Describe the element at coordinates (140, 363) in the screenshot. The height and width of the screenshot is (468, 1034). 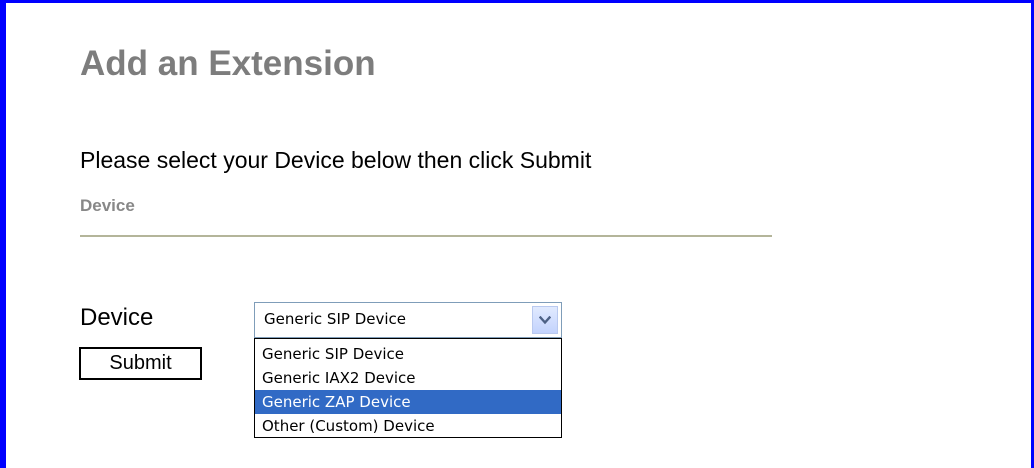
I see `submit-button: Submit` at that location.